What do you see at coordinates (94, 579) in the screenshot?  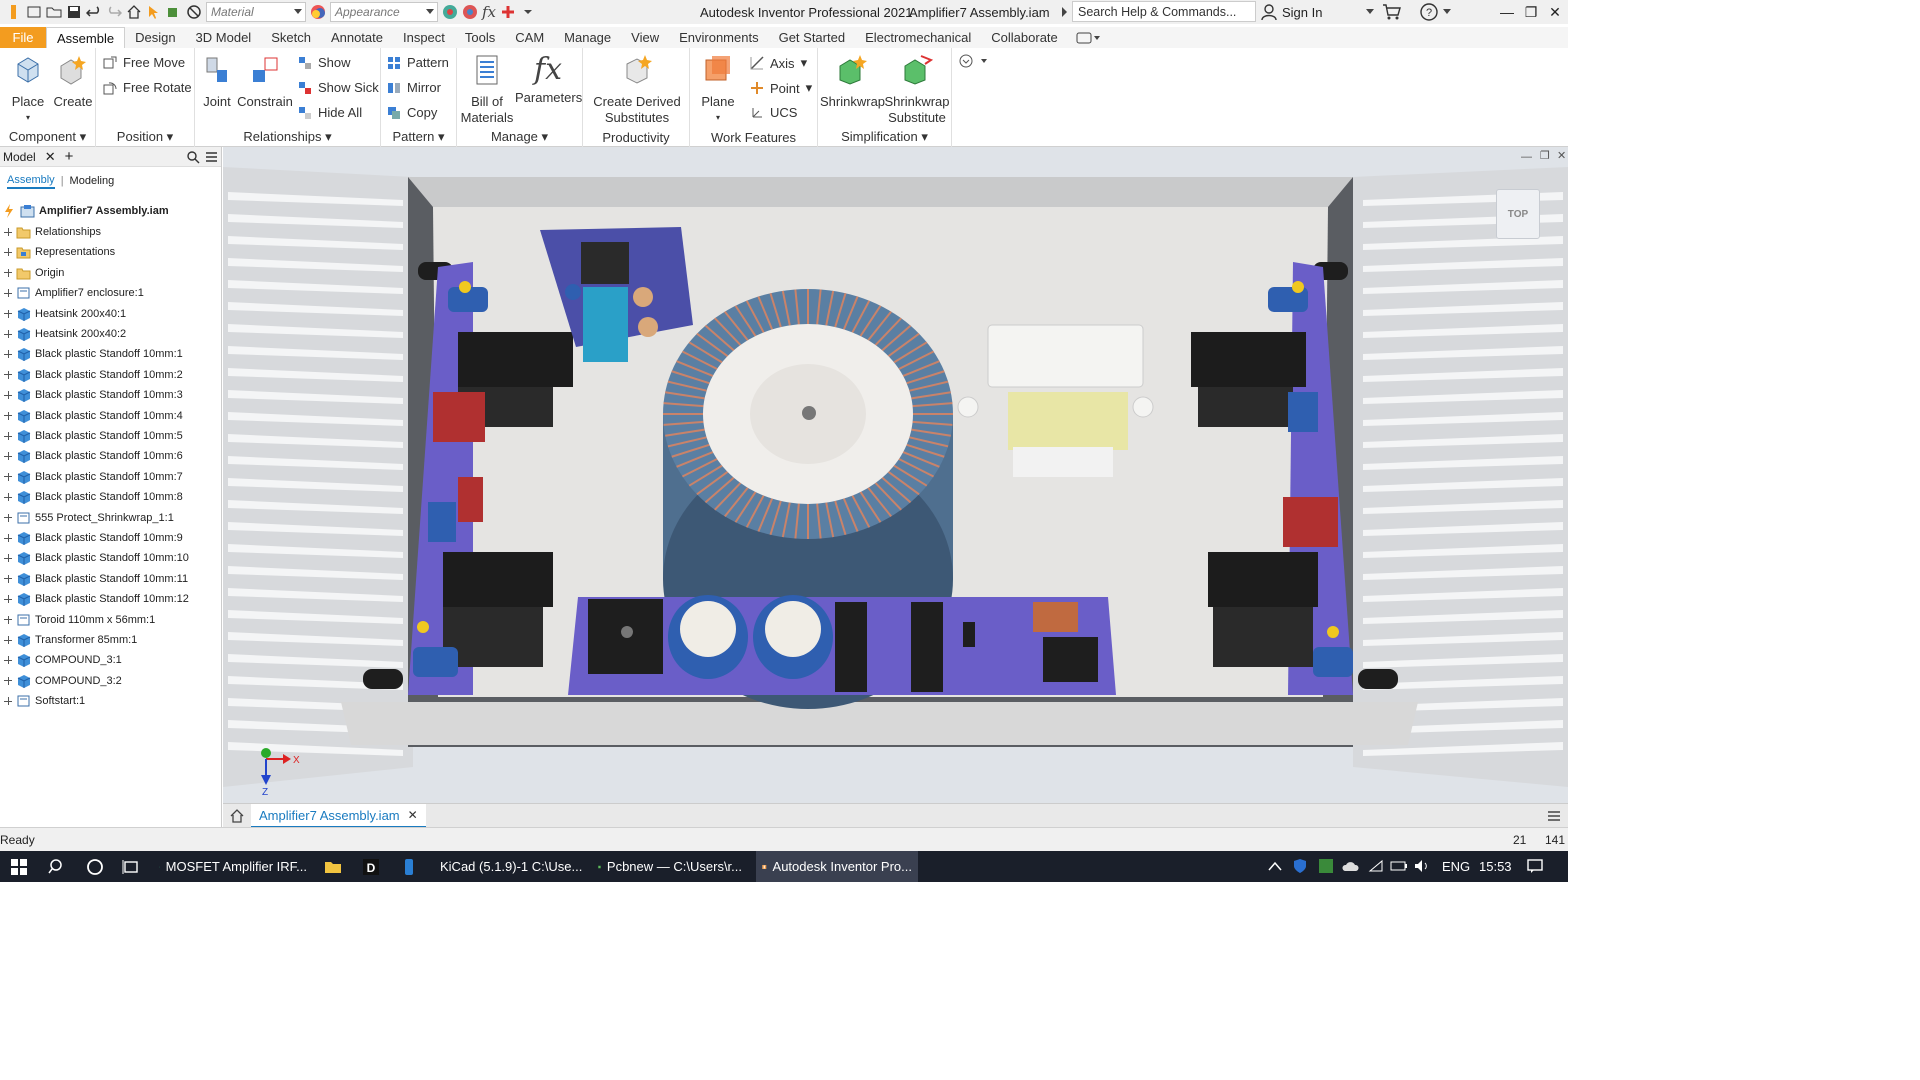 I see `tree-item: Black plastic Standoff 10mm:11` at bounding box center [94, 579].